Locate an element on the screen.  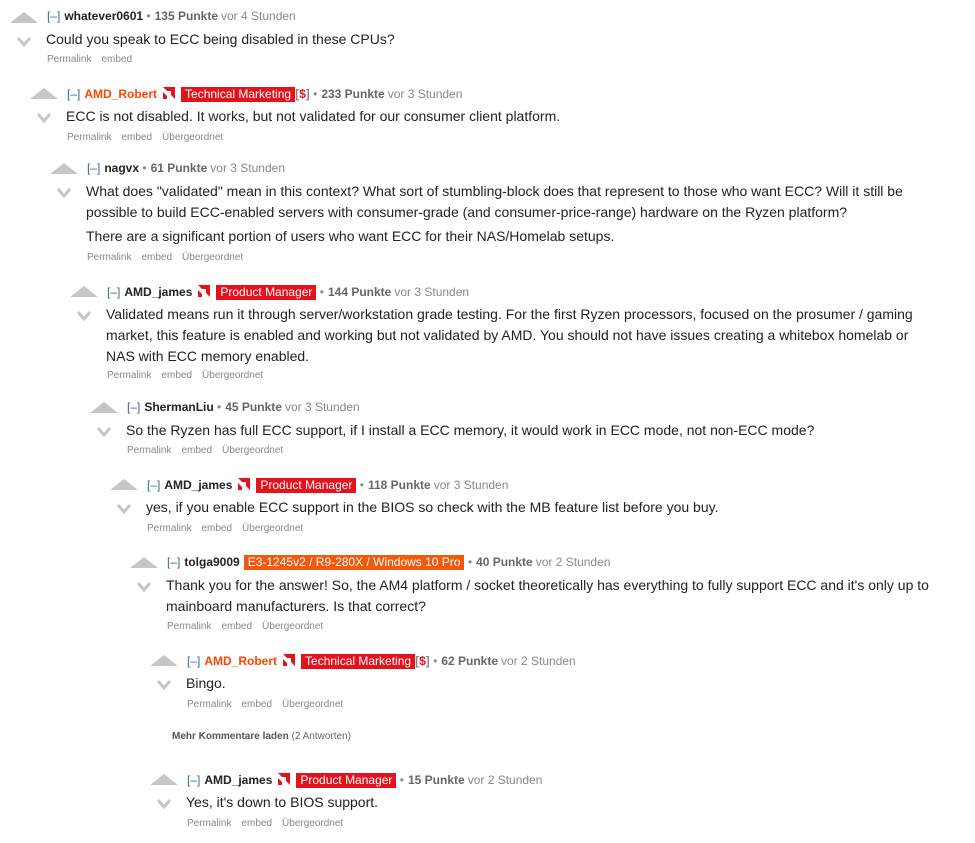
user-flair: E3-1245v2 / R9-280X / Windows 10 Pro is located at coordinates (354, 562).